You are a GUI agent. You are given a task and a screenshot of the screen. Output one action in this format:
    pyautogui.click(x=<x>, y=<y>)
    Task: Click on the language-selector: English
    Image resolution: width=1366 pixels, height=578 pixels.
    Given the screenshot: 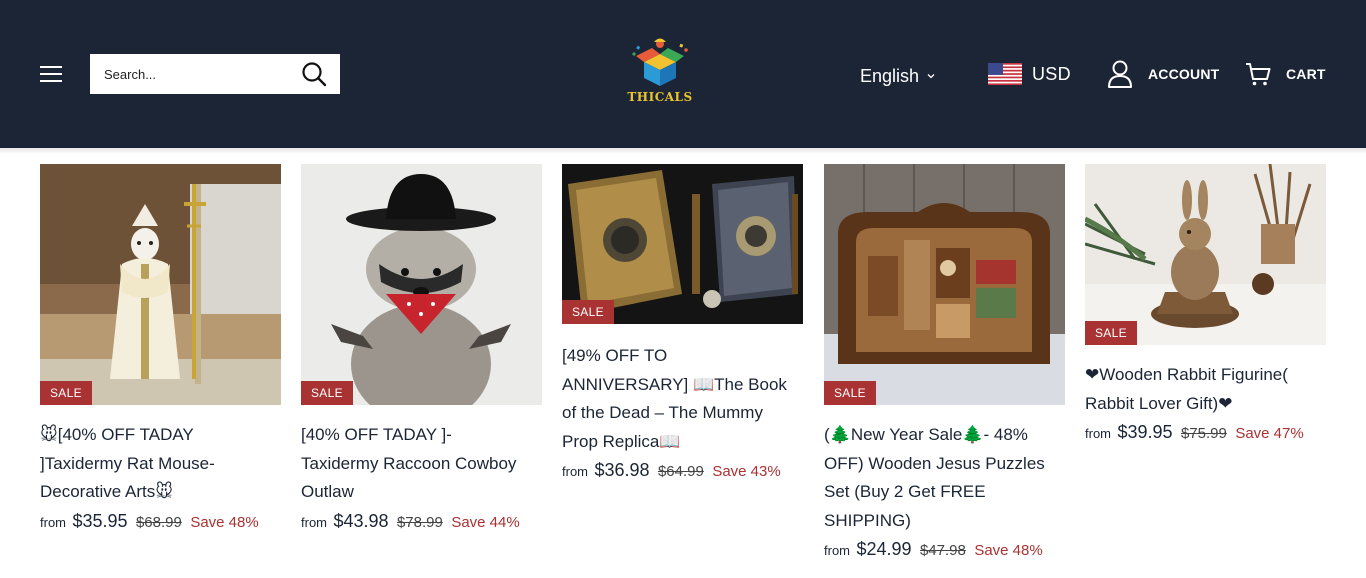 What is the action you would take?
    pyautogui.click(x=897, y=76)
    